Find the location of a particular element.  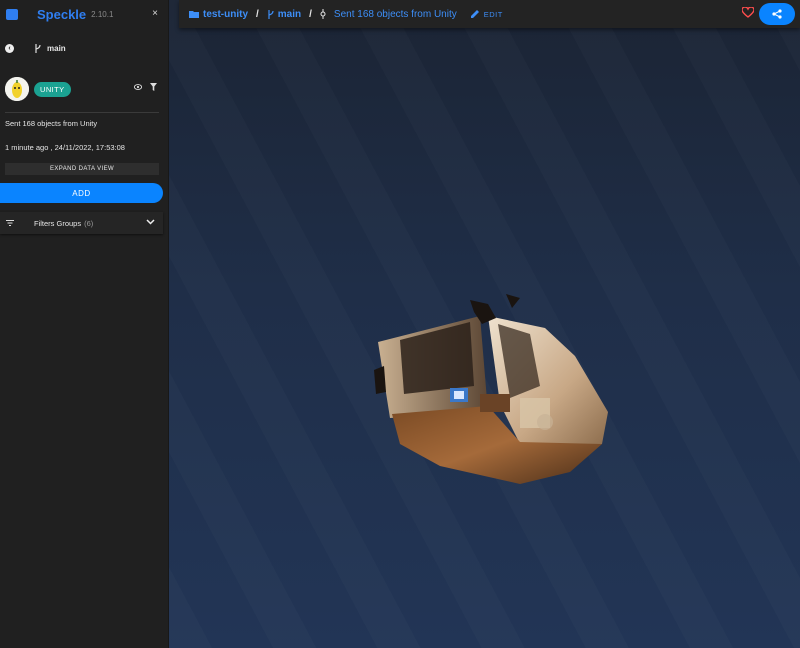

branch-row: ‹ main is located at coordinates (84, 48).